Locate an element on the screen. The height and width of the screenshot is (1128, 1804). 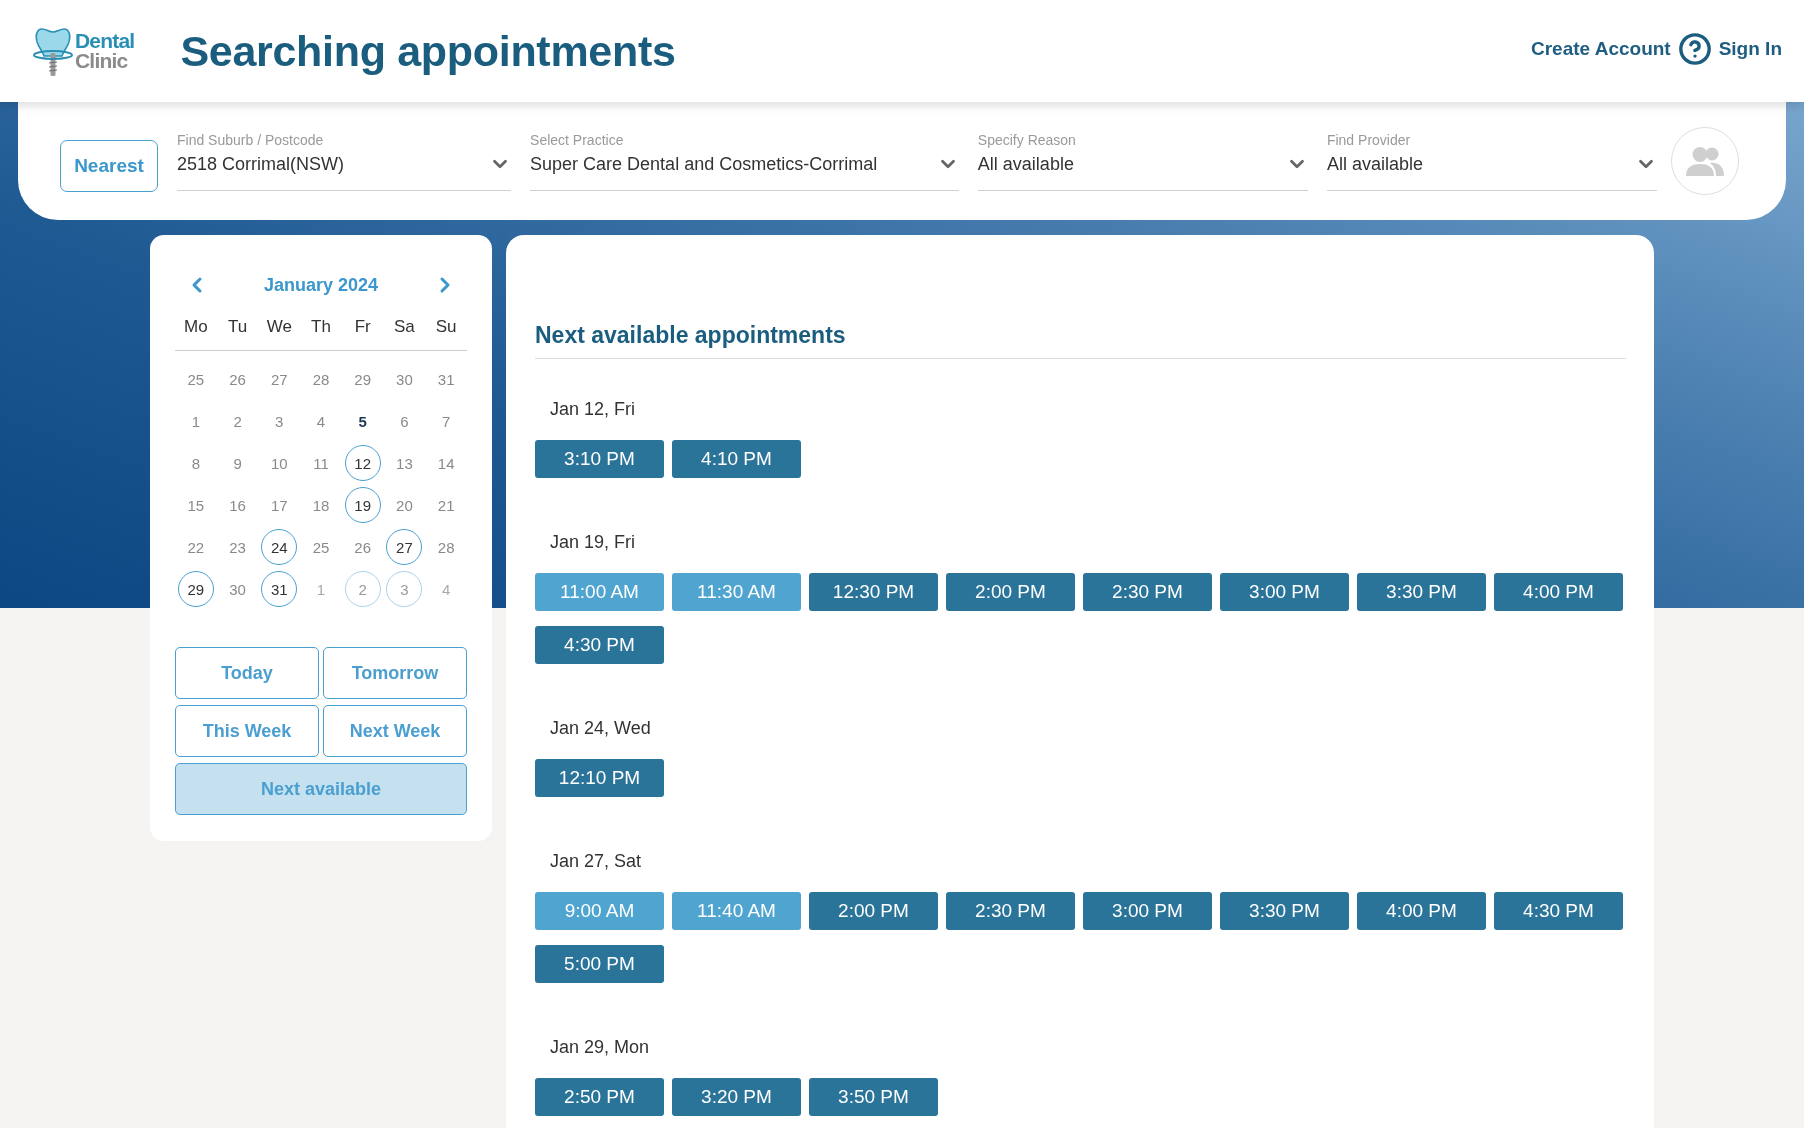
logo-text: Dental is located at coordinates (105, 41).